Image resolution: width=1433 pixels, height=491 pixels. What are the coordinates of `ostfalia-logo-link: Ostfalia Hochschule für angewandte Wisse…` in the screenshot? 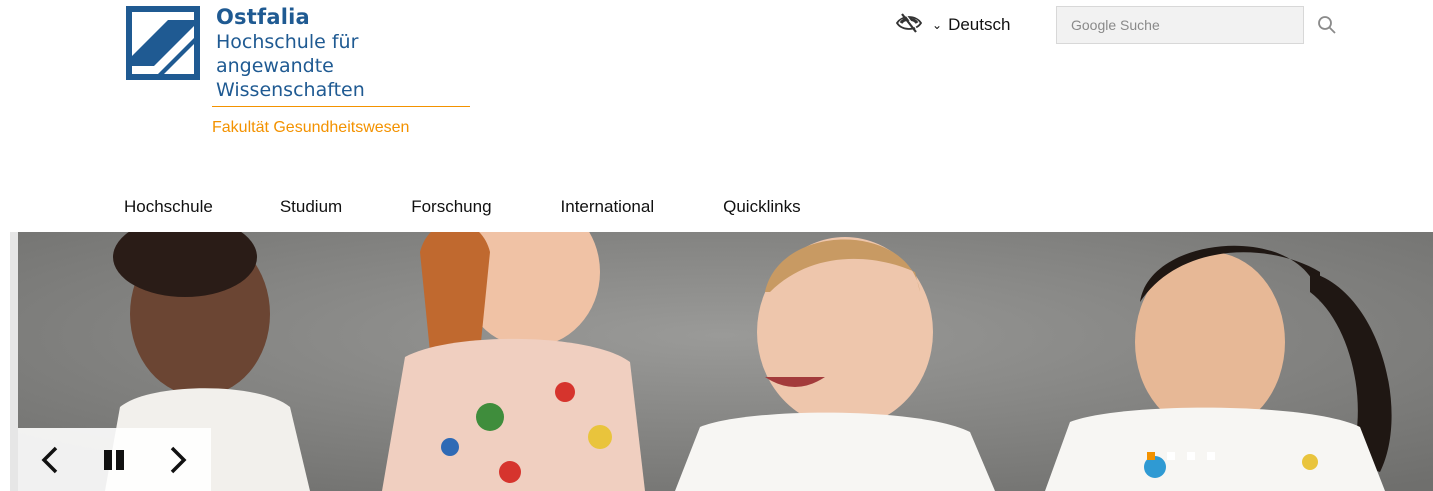 It's located at (244, 52).